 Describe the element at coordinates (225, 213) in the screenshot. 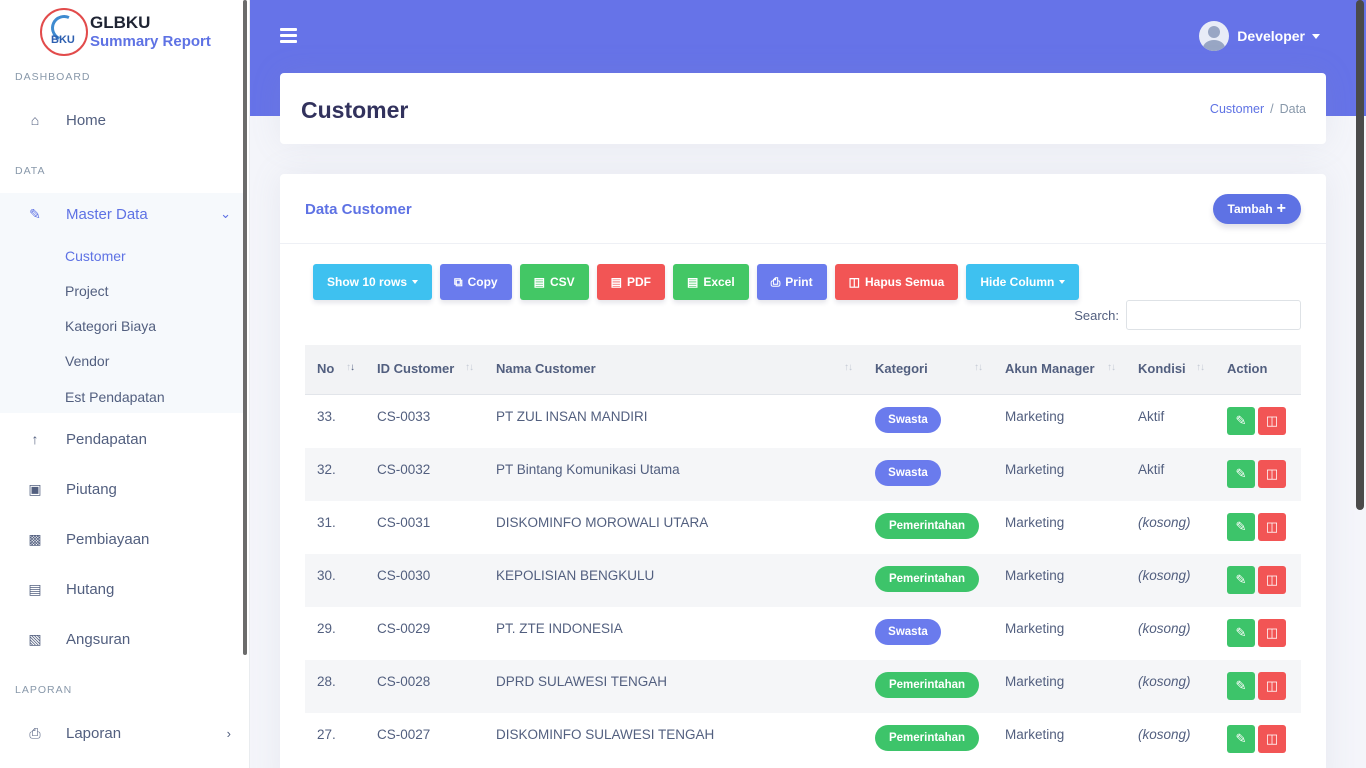

I see `chevron-down-icon: ⌄` at that location.